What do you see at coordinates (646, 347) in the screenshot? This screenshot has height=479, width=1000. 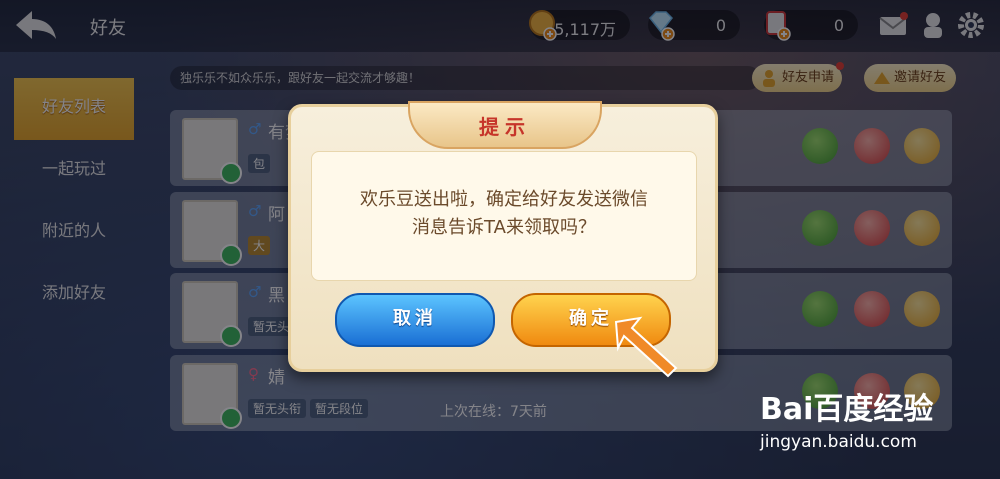 I see `pointer-arrow-icon` at bounding box center [646, 347].